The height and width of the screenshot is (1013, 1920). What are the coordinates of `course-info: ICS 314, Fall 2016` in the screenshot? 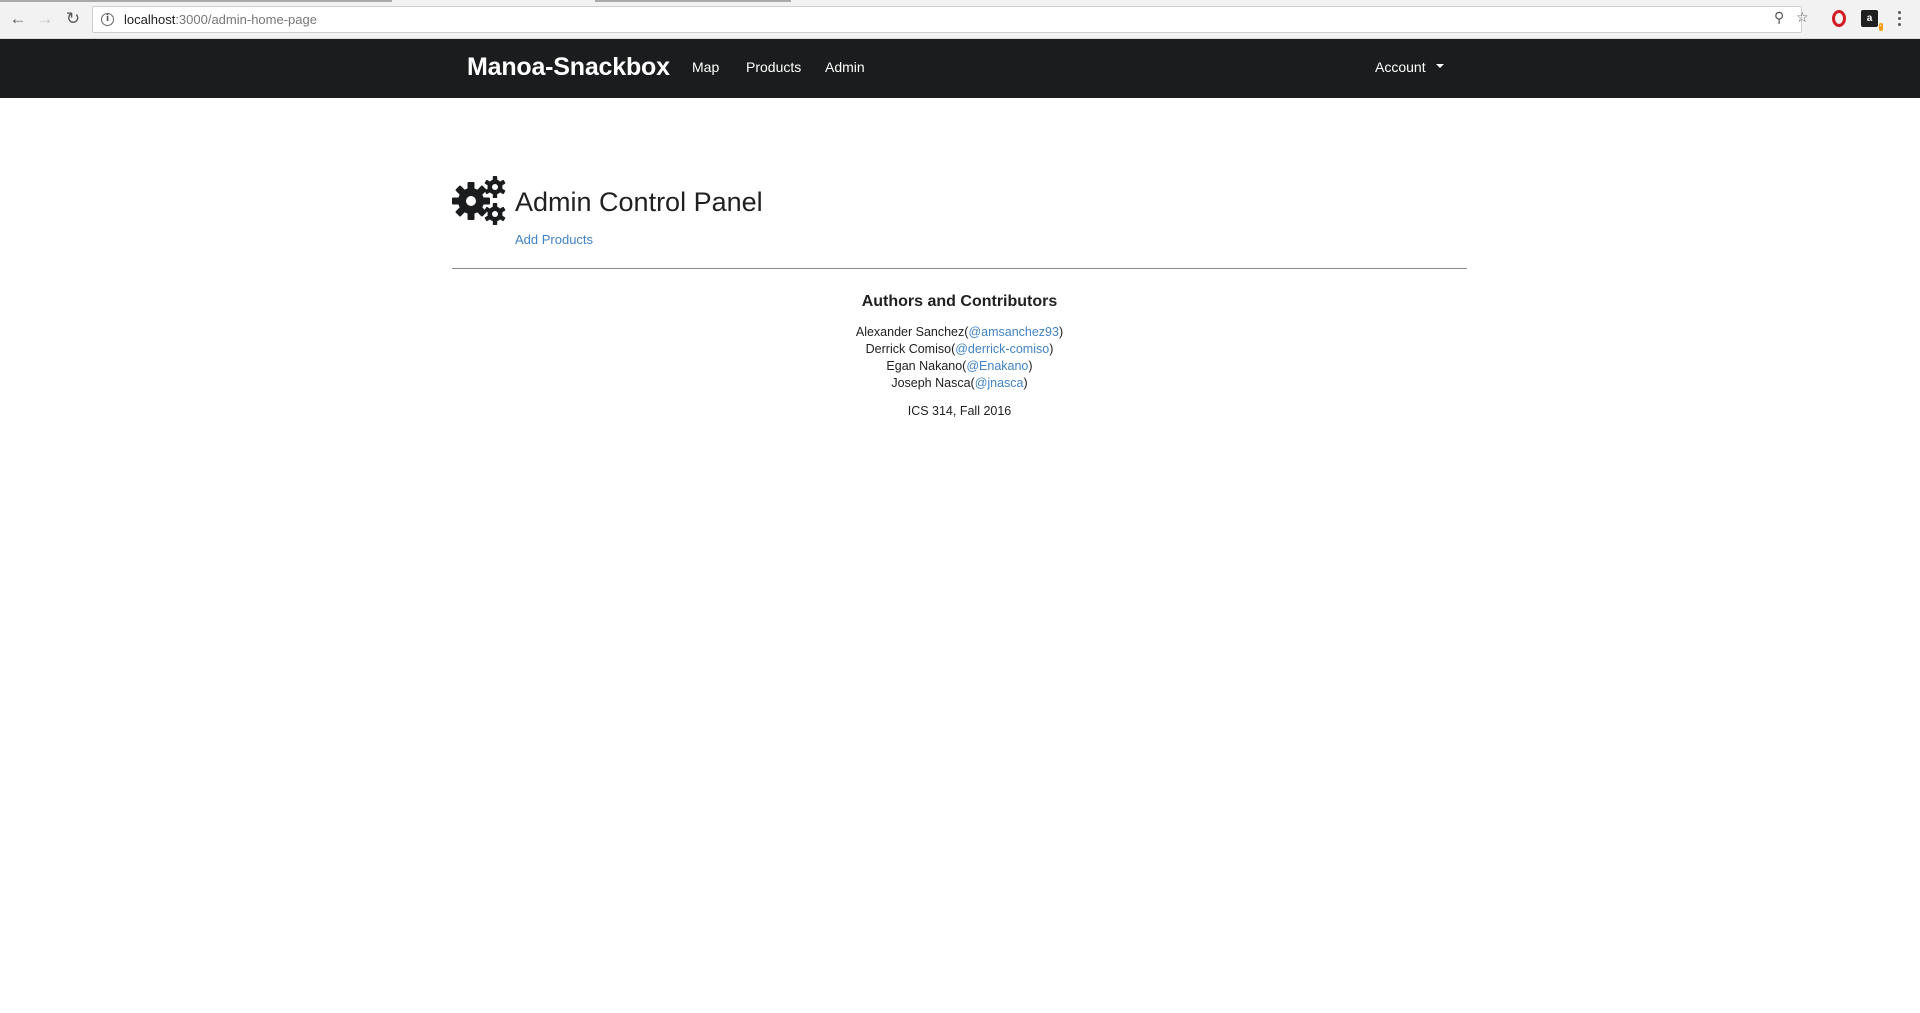 It's located at (959, 411).